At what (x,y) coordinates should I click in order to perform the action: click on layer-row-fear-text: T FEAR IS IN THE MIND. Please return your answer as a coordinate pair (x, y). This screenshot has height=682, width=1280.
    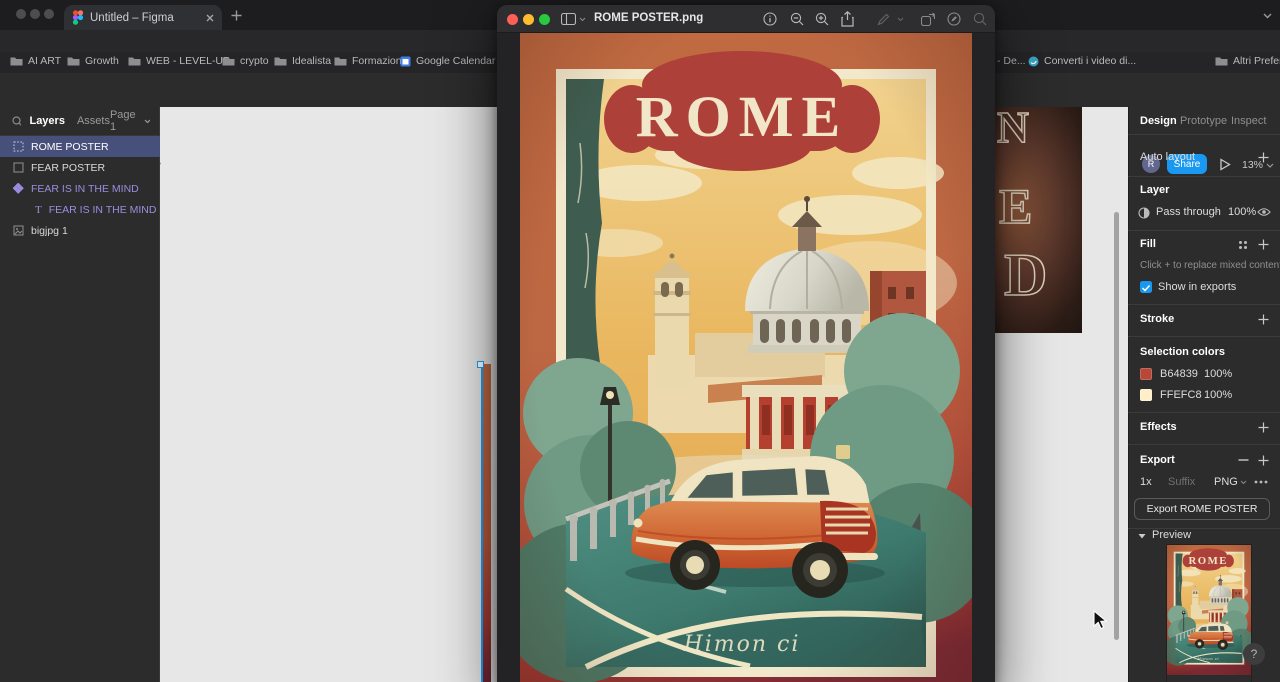
    Looking at the image, I should click on (80, 209).